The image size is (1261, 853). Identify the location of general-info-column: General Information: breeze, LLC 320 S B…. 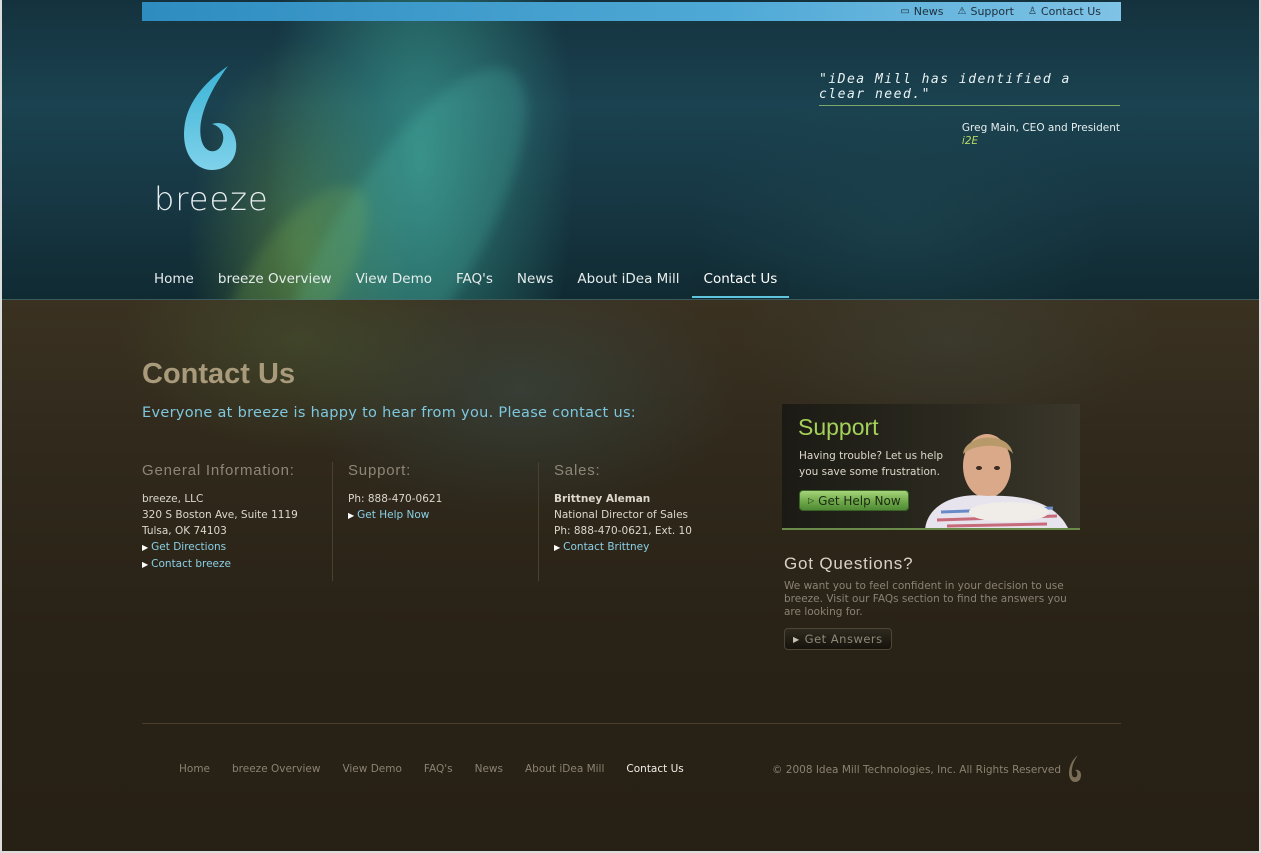
(237, 517).